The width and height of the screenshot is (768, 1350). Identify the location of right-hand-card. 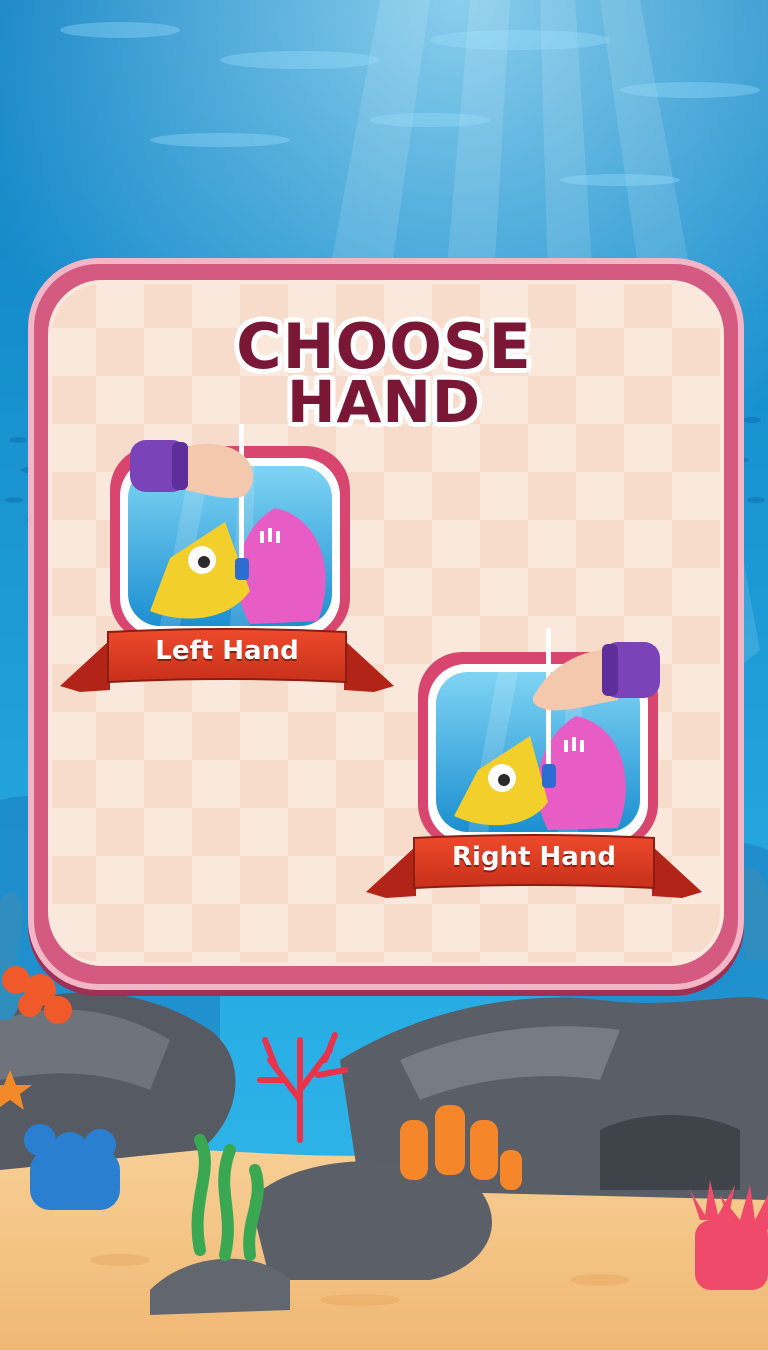
(539, 738).